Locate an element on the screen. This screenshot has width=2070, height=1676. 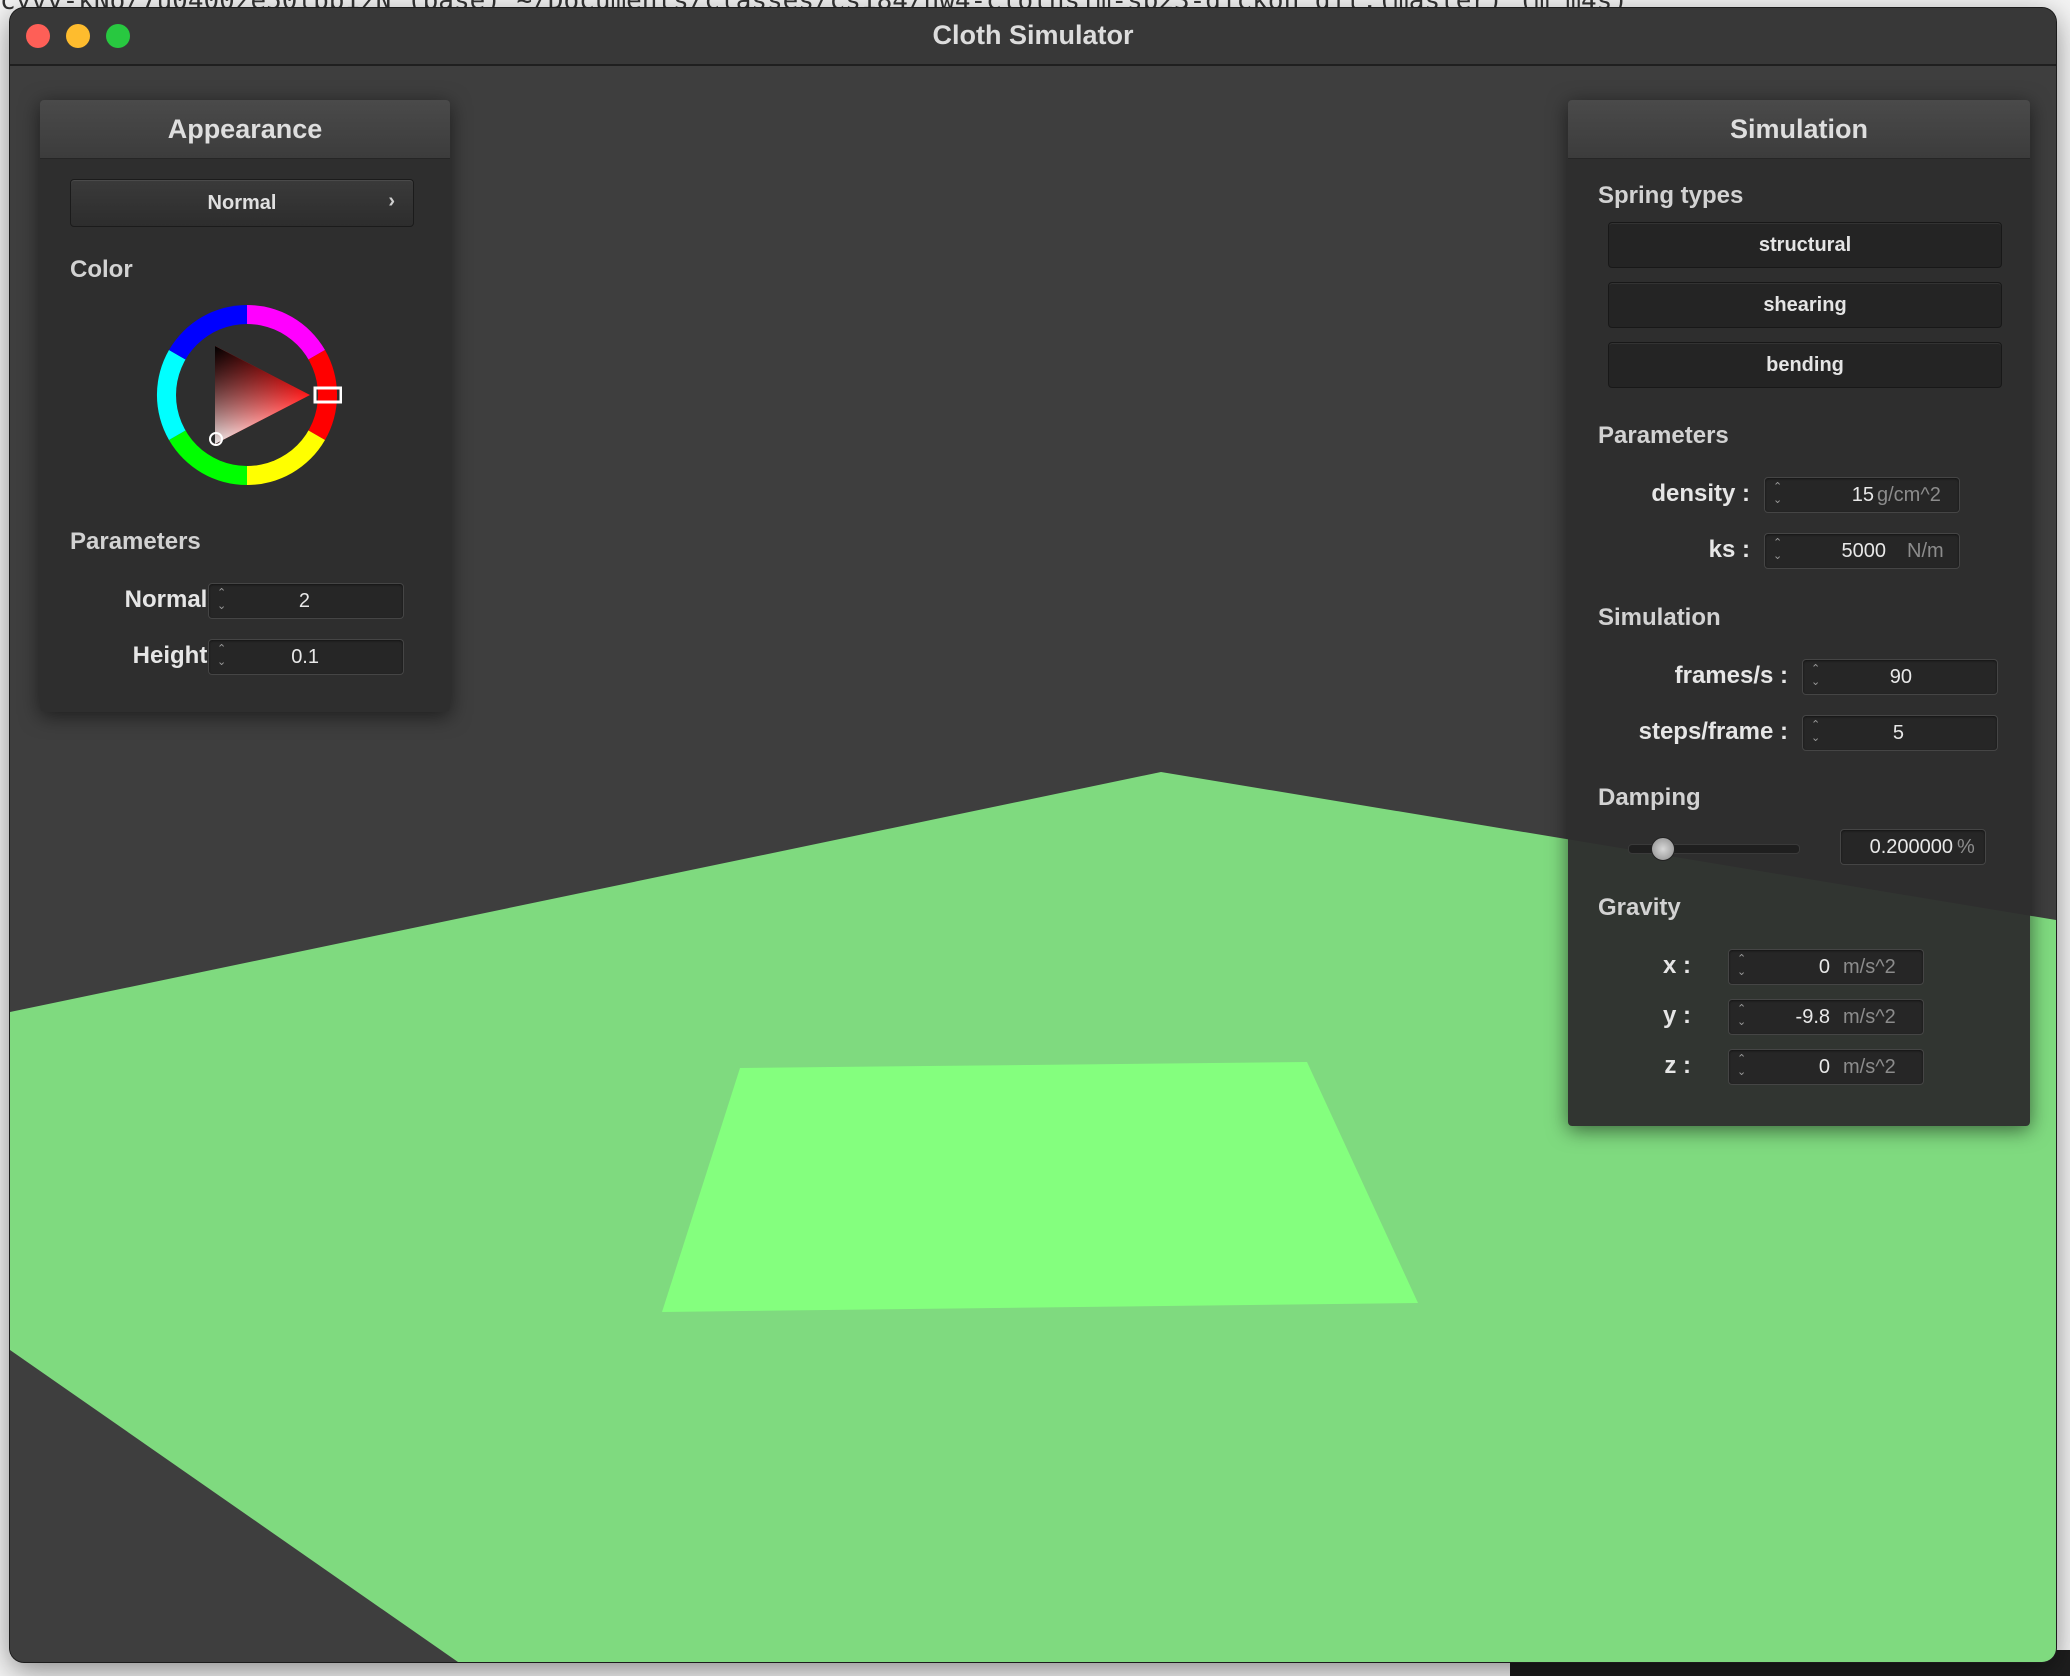
damping-unit: % is located at coordinates (1966, 847).